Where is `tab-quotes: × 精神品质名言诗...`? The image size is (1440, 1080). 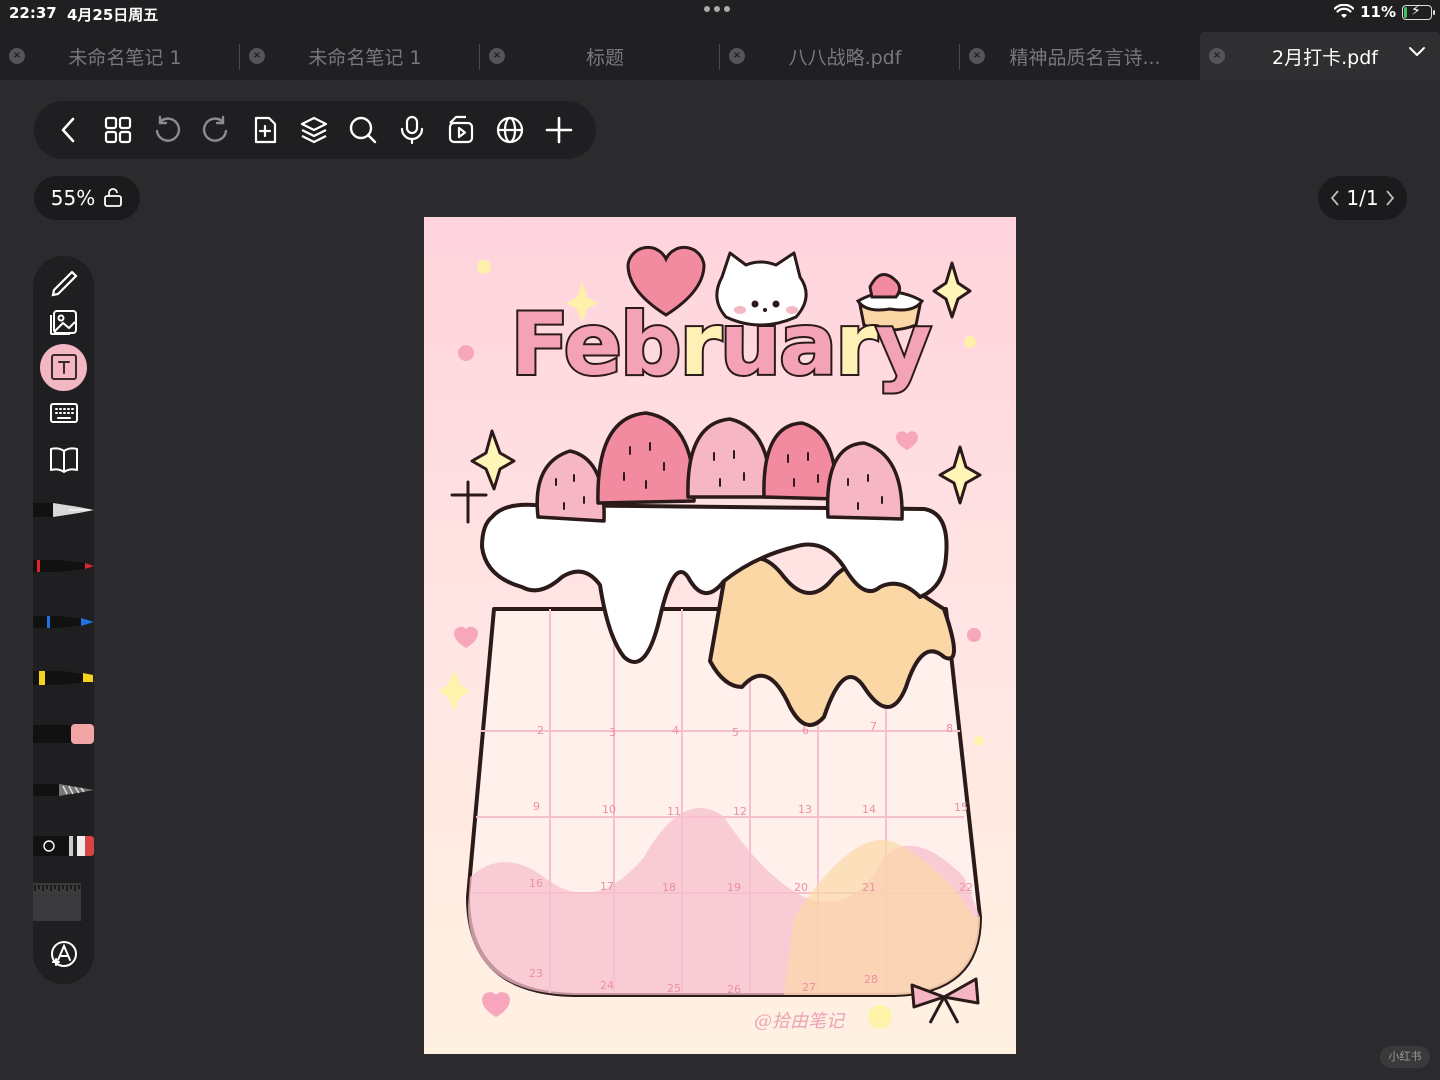
tab-quotes: × 精神品质名言诗... is located at coordinates (1080, 56).